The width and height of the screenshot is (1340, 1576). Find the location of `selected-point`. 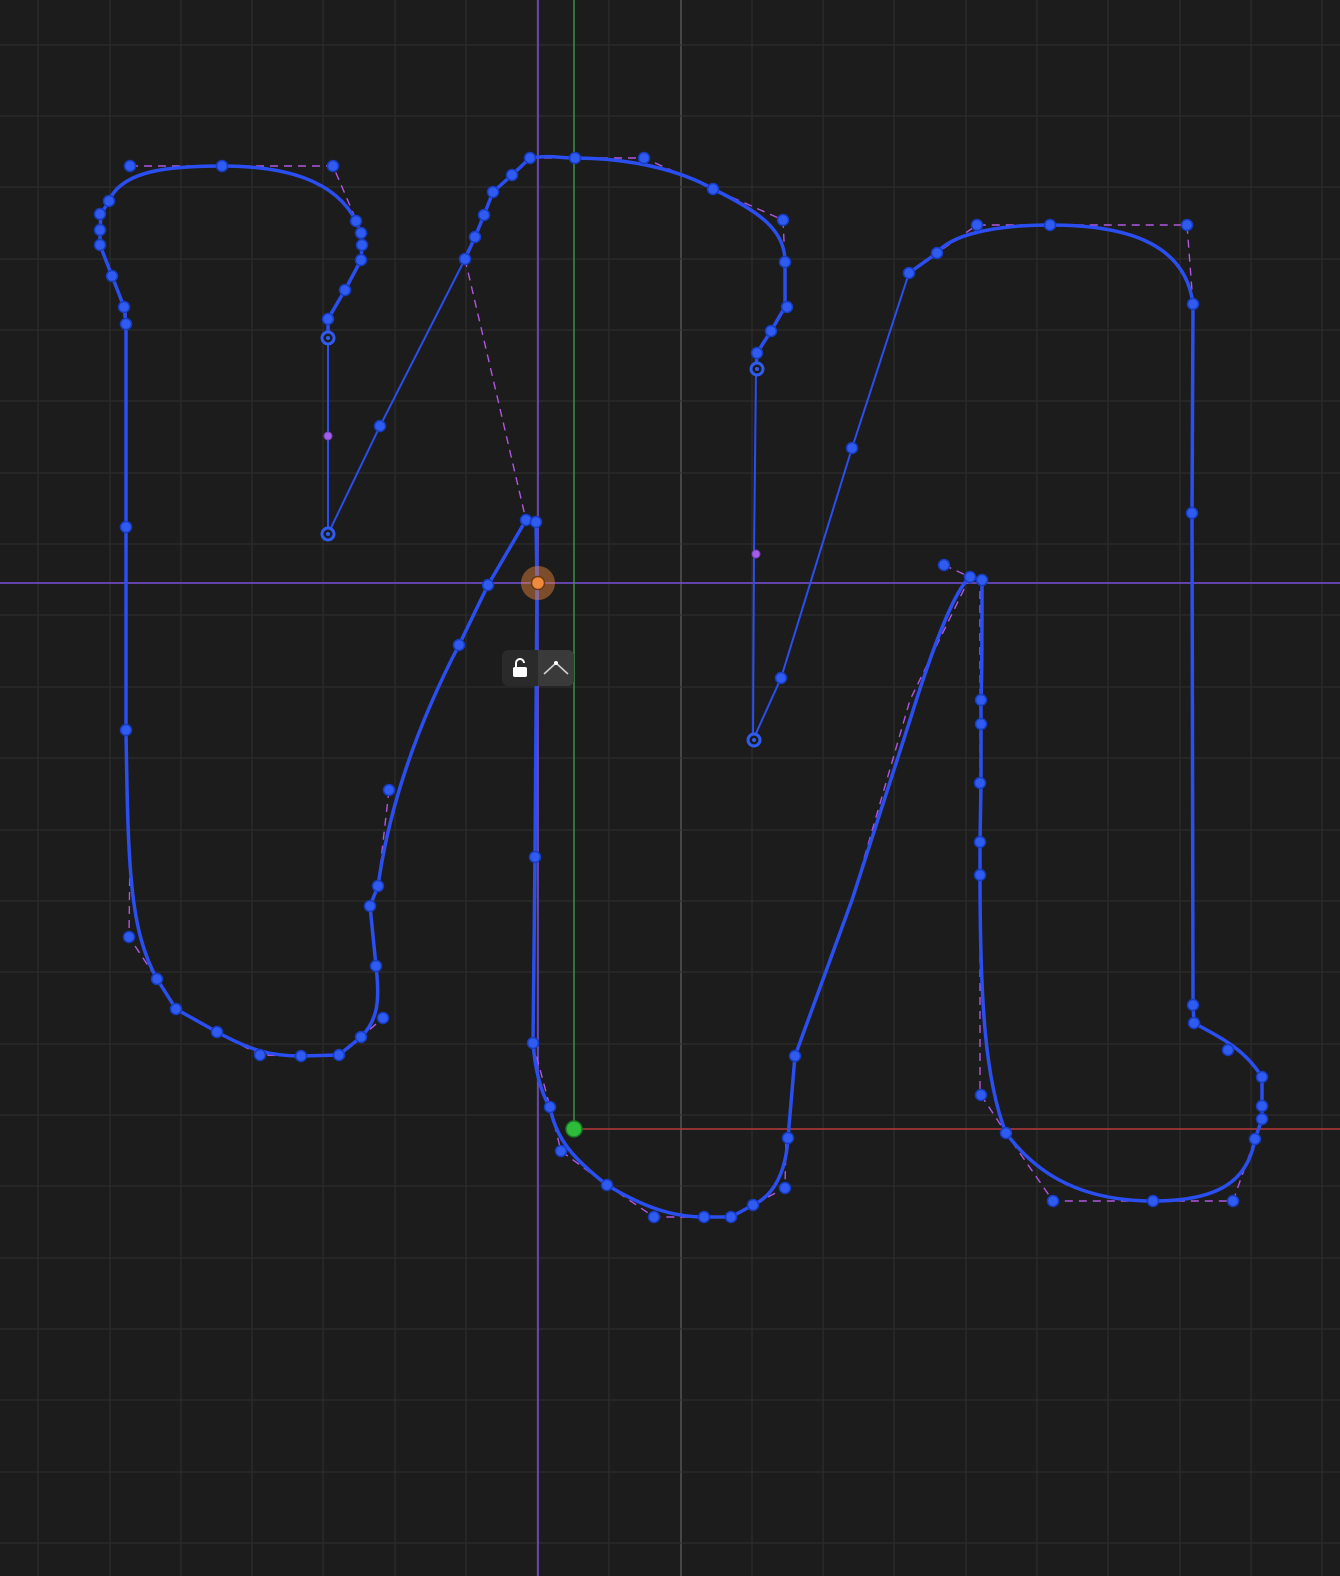

selected-point is located at coordinates (538, 583).